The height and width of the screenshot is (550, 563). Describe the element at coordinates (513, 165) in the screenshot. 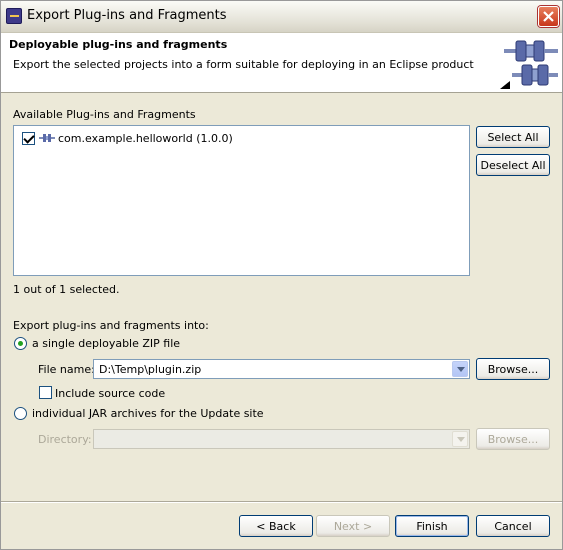

I see `deselect-all-button: Deselect All` at that location.